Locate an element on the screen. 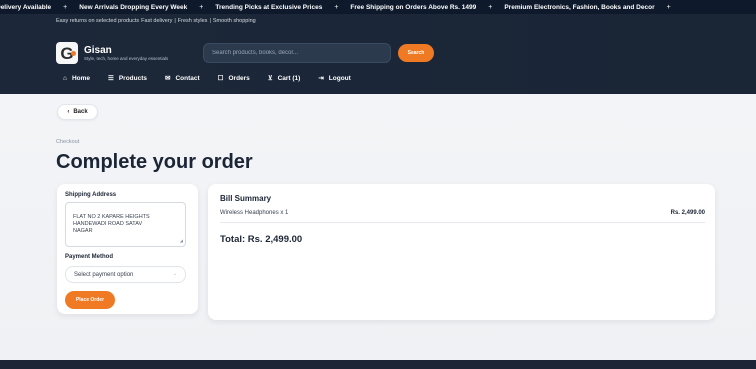 The image size is (756, 369). nav-item-home: ⌂ Home is located at coordinates (76, 78).